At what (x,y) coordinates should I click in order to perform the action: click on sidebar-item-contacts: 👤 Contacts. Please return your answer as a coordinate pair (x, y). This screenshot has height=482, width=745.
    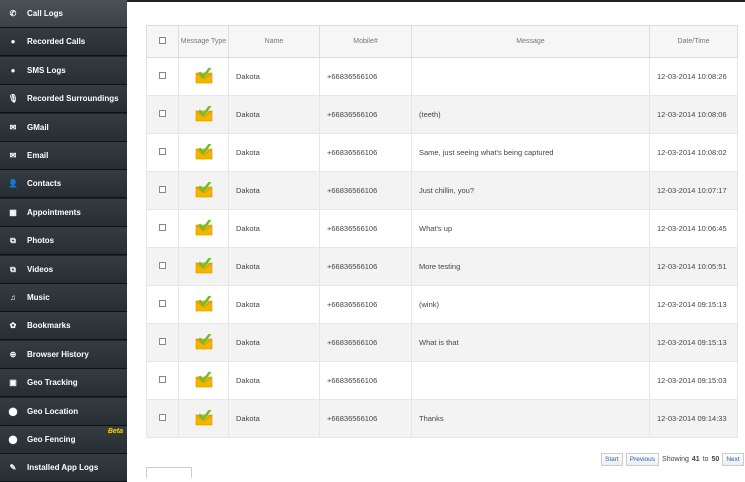
    Looking at the image, I should click on (63, 184).